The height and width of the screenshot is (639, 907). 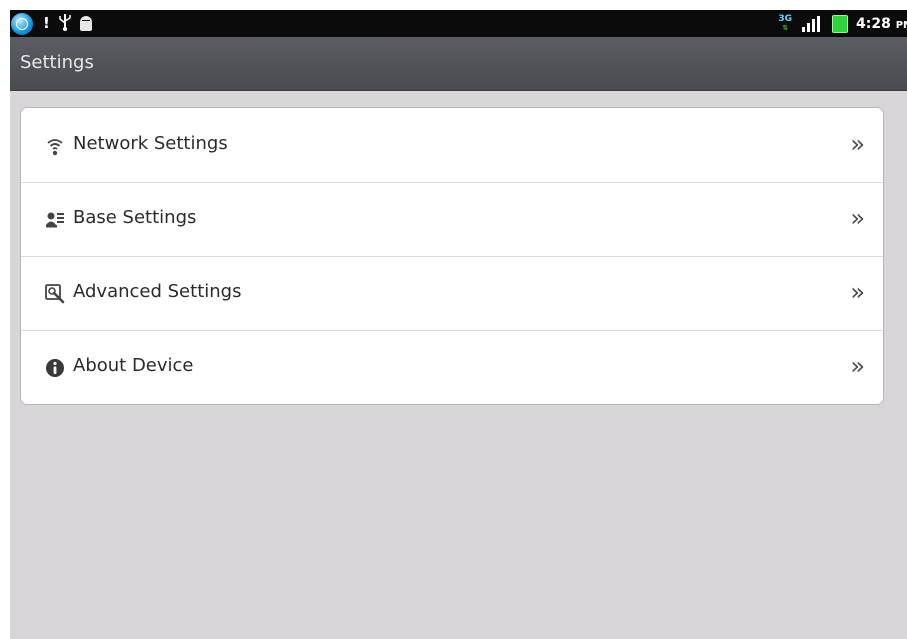 I want to click on status-bar-right: 3G ⇅ 4:28 PM, so click(x=842, y=23).